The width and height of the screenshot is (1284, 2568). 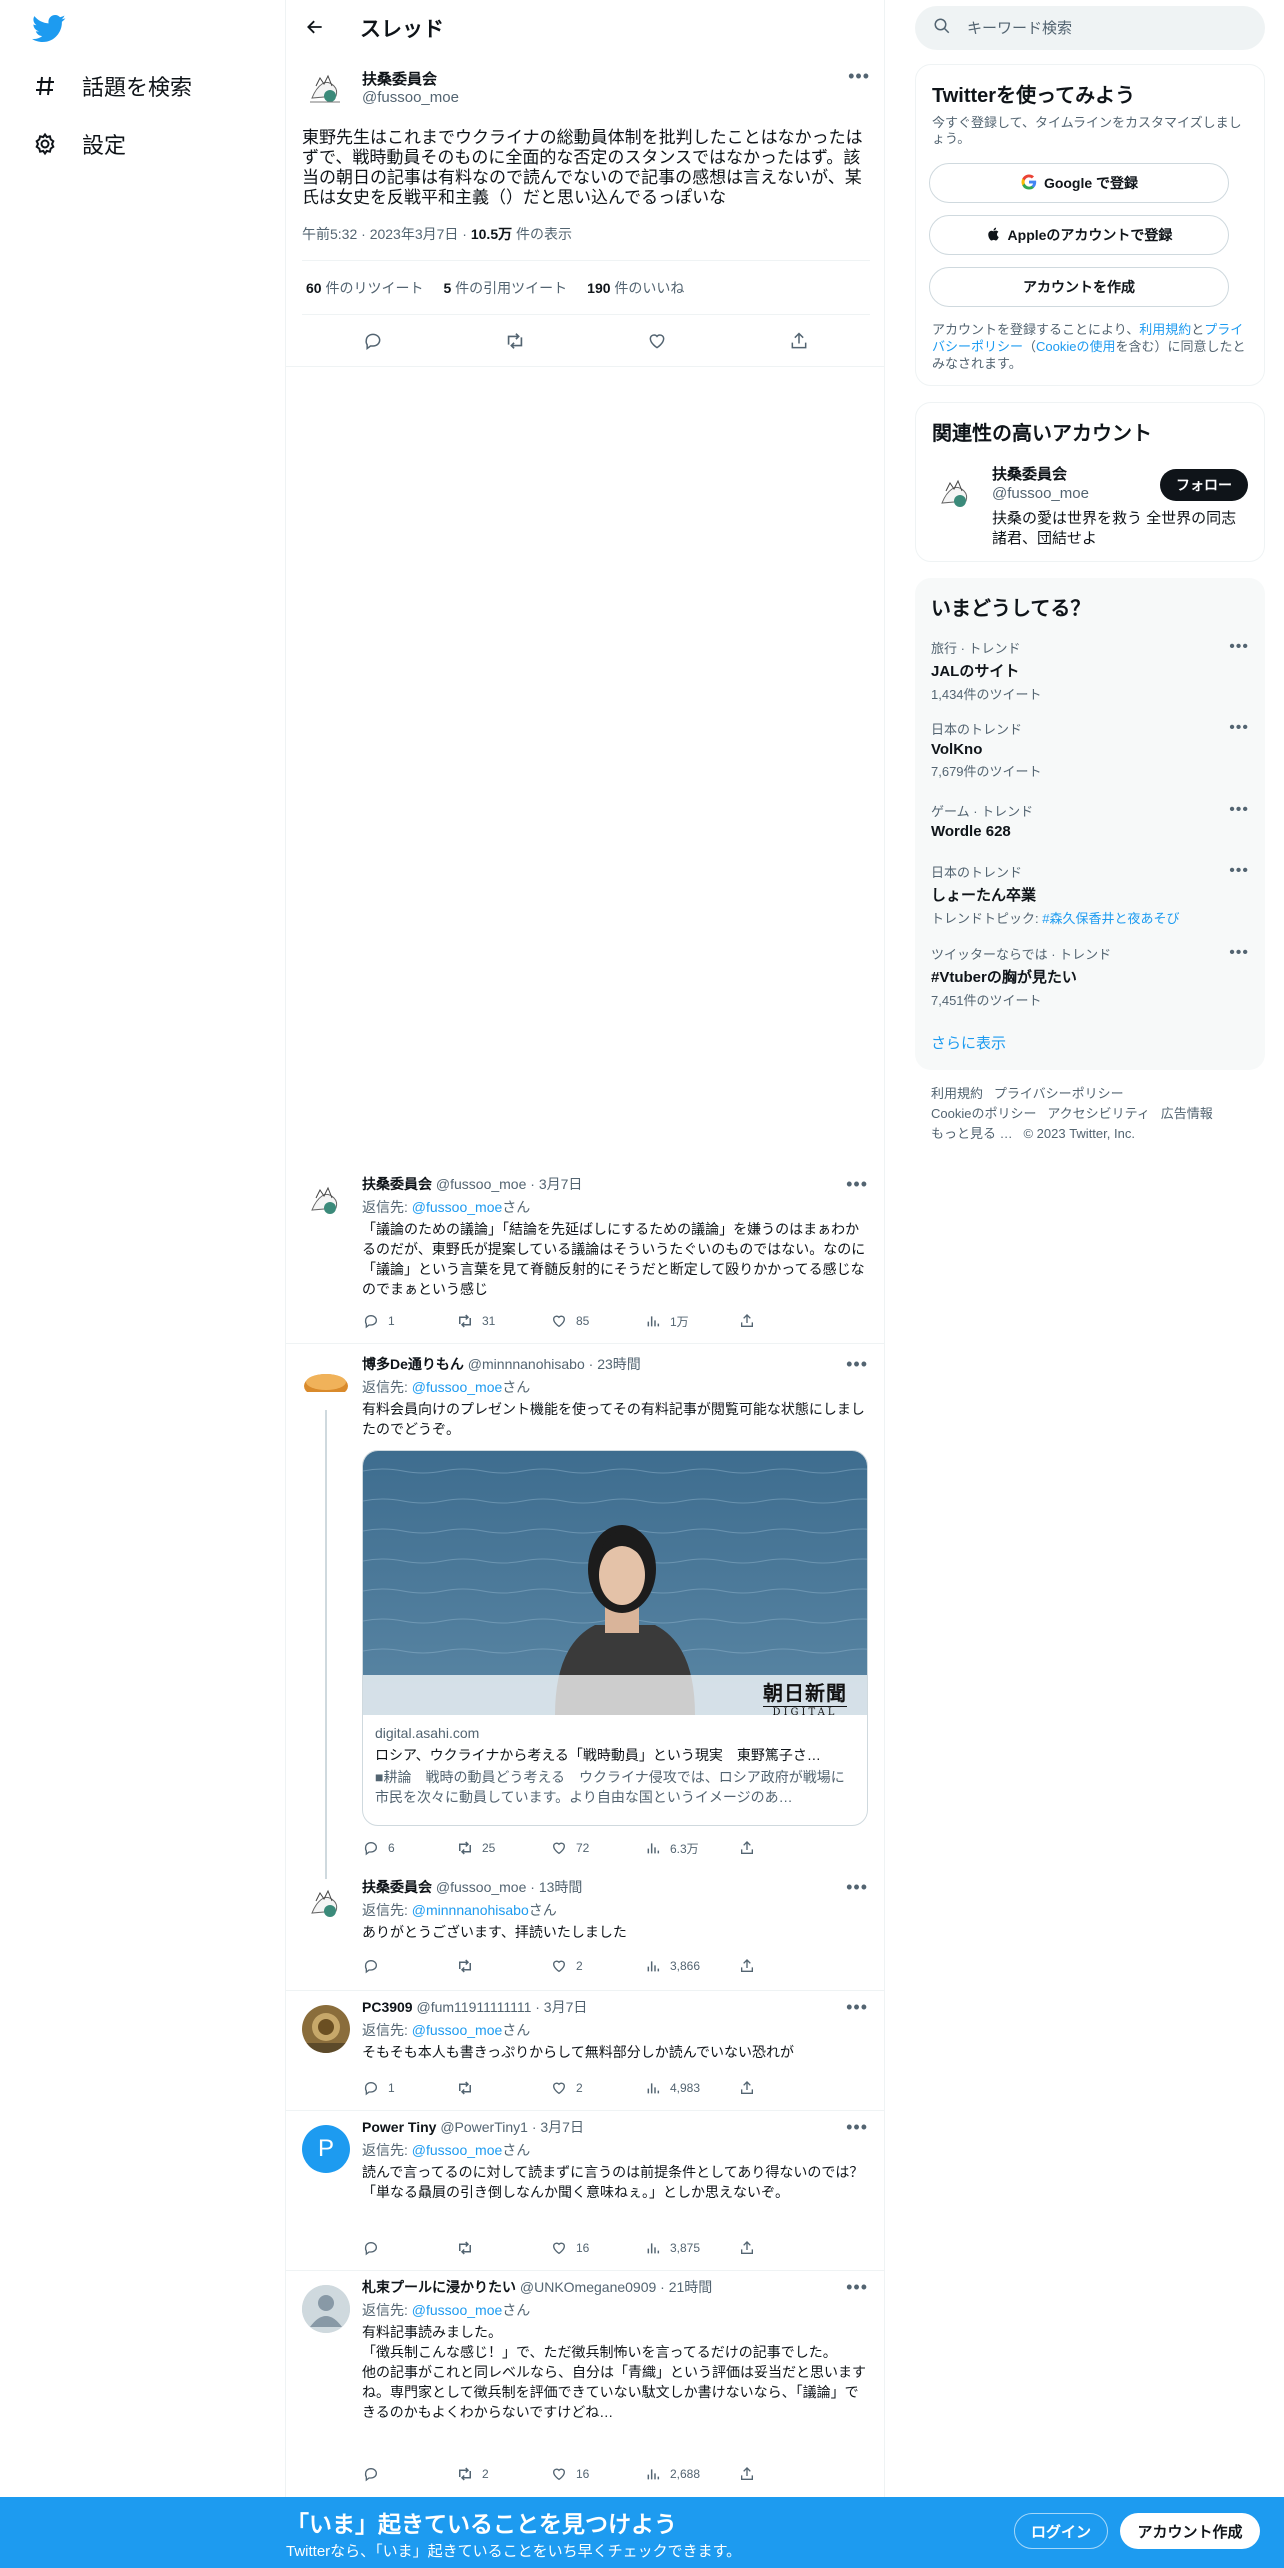 I want to click on tweet-time: 午前5:32 · 2023年3月7日 ·, so click(x=386, y=234).